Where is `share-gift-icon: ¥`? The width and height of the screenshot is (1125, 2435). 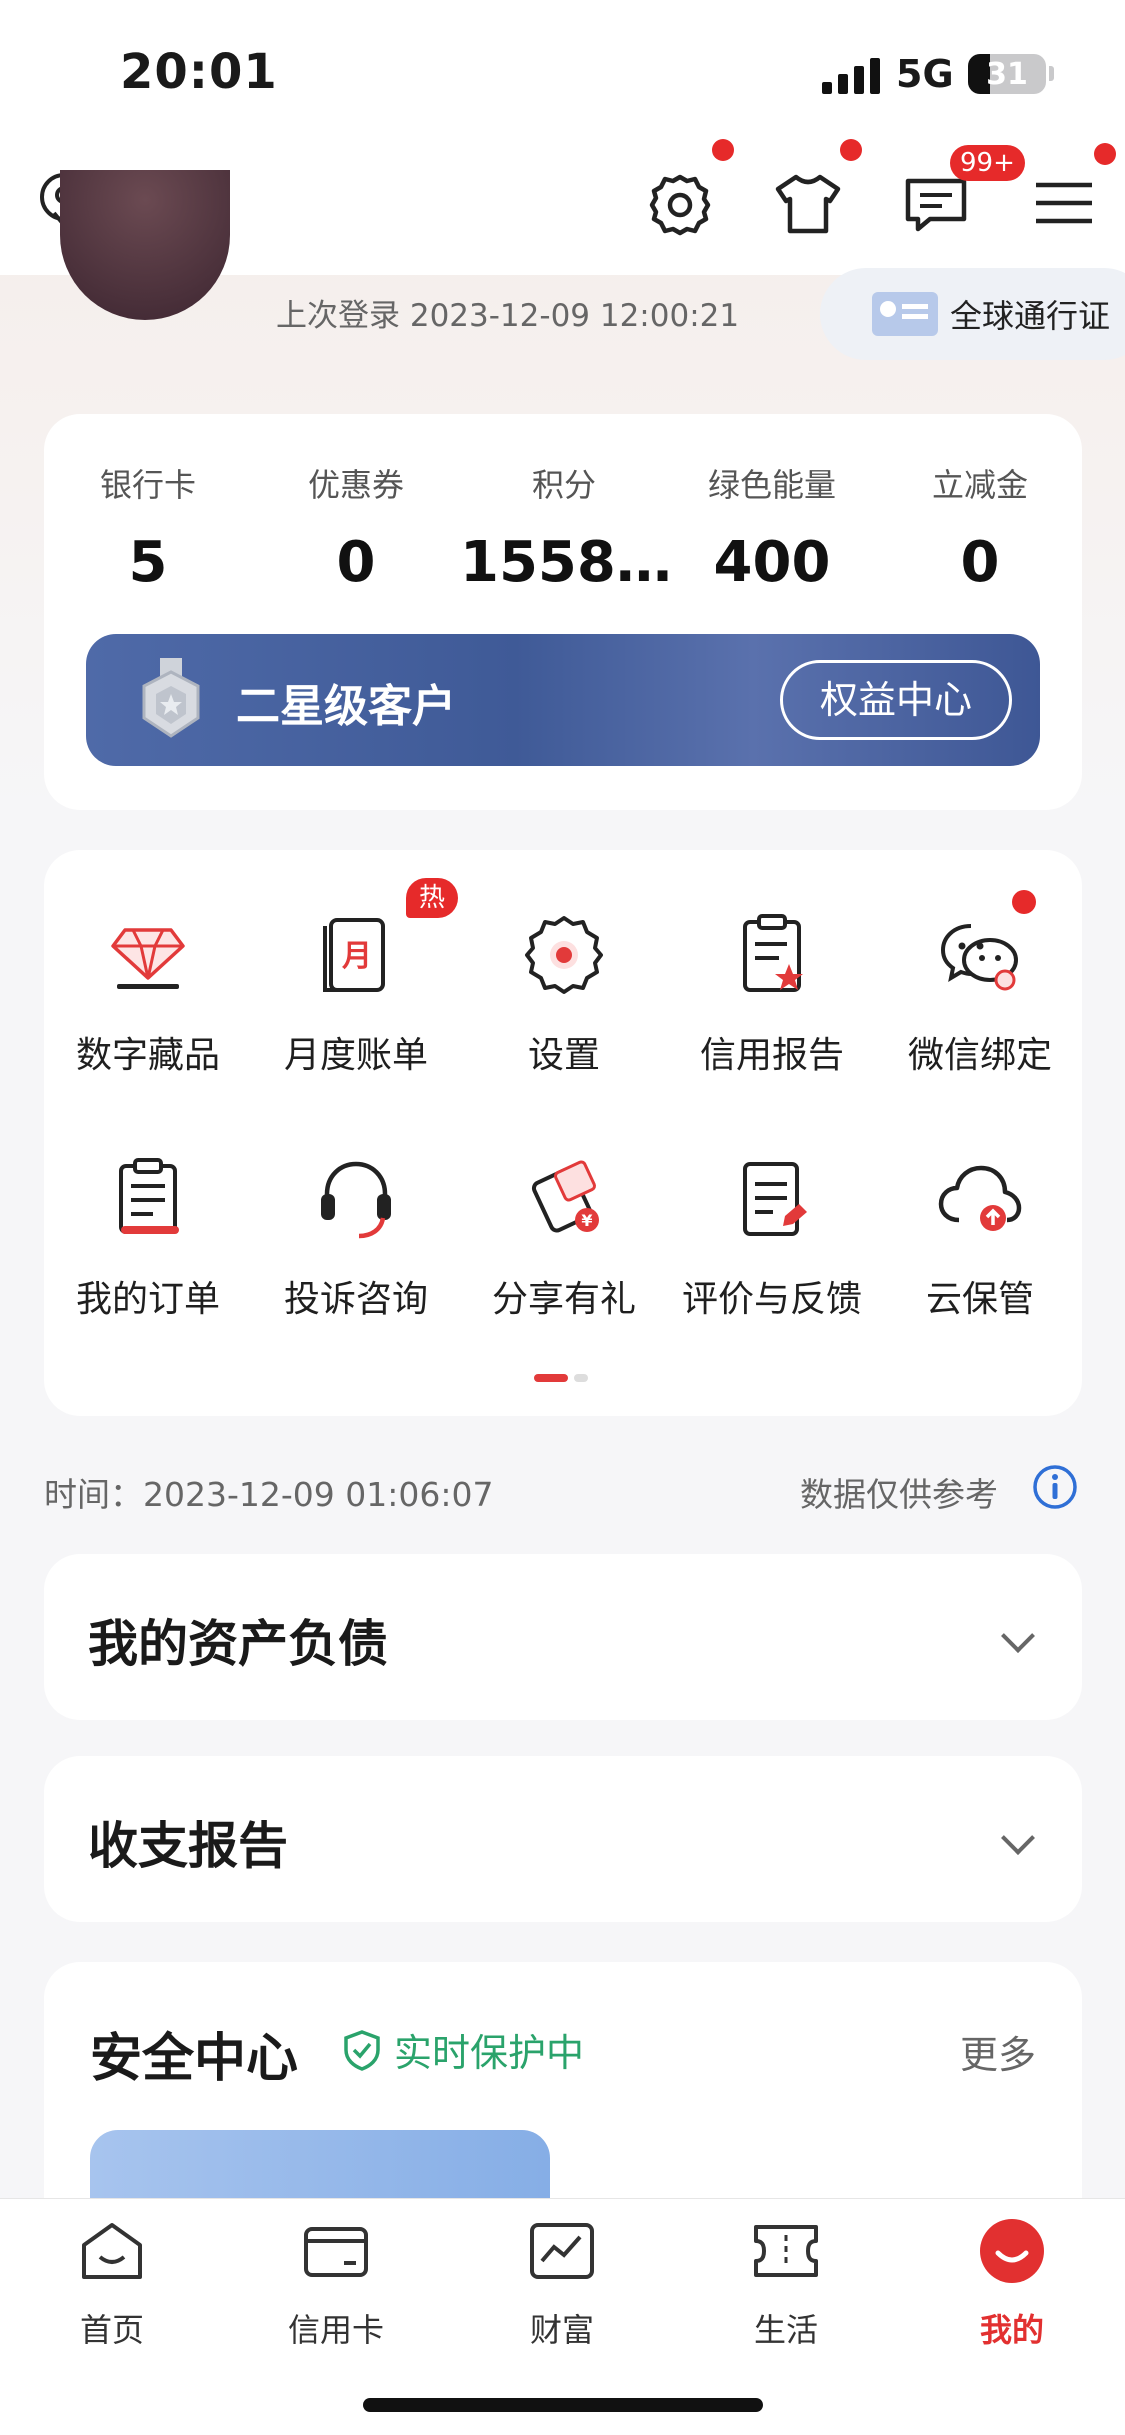
share-gift-icon: ¥ is located at coordinates (565, 1196).